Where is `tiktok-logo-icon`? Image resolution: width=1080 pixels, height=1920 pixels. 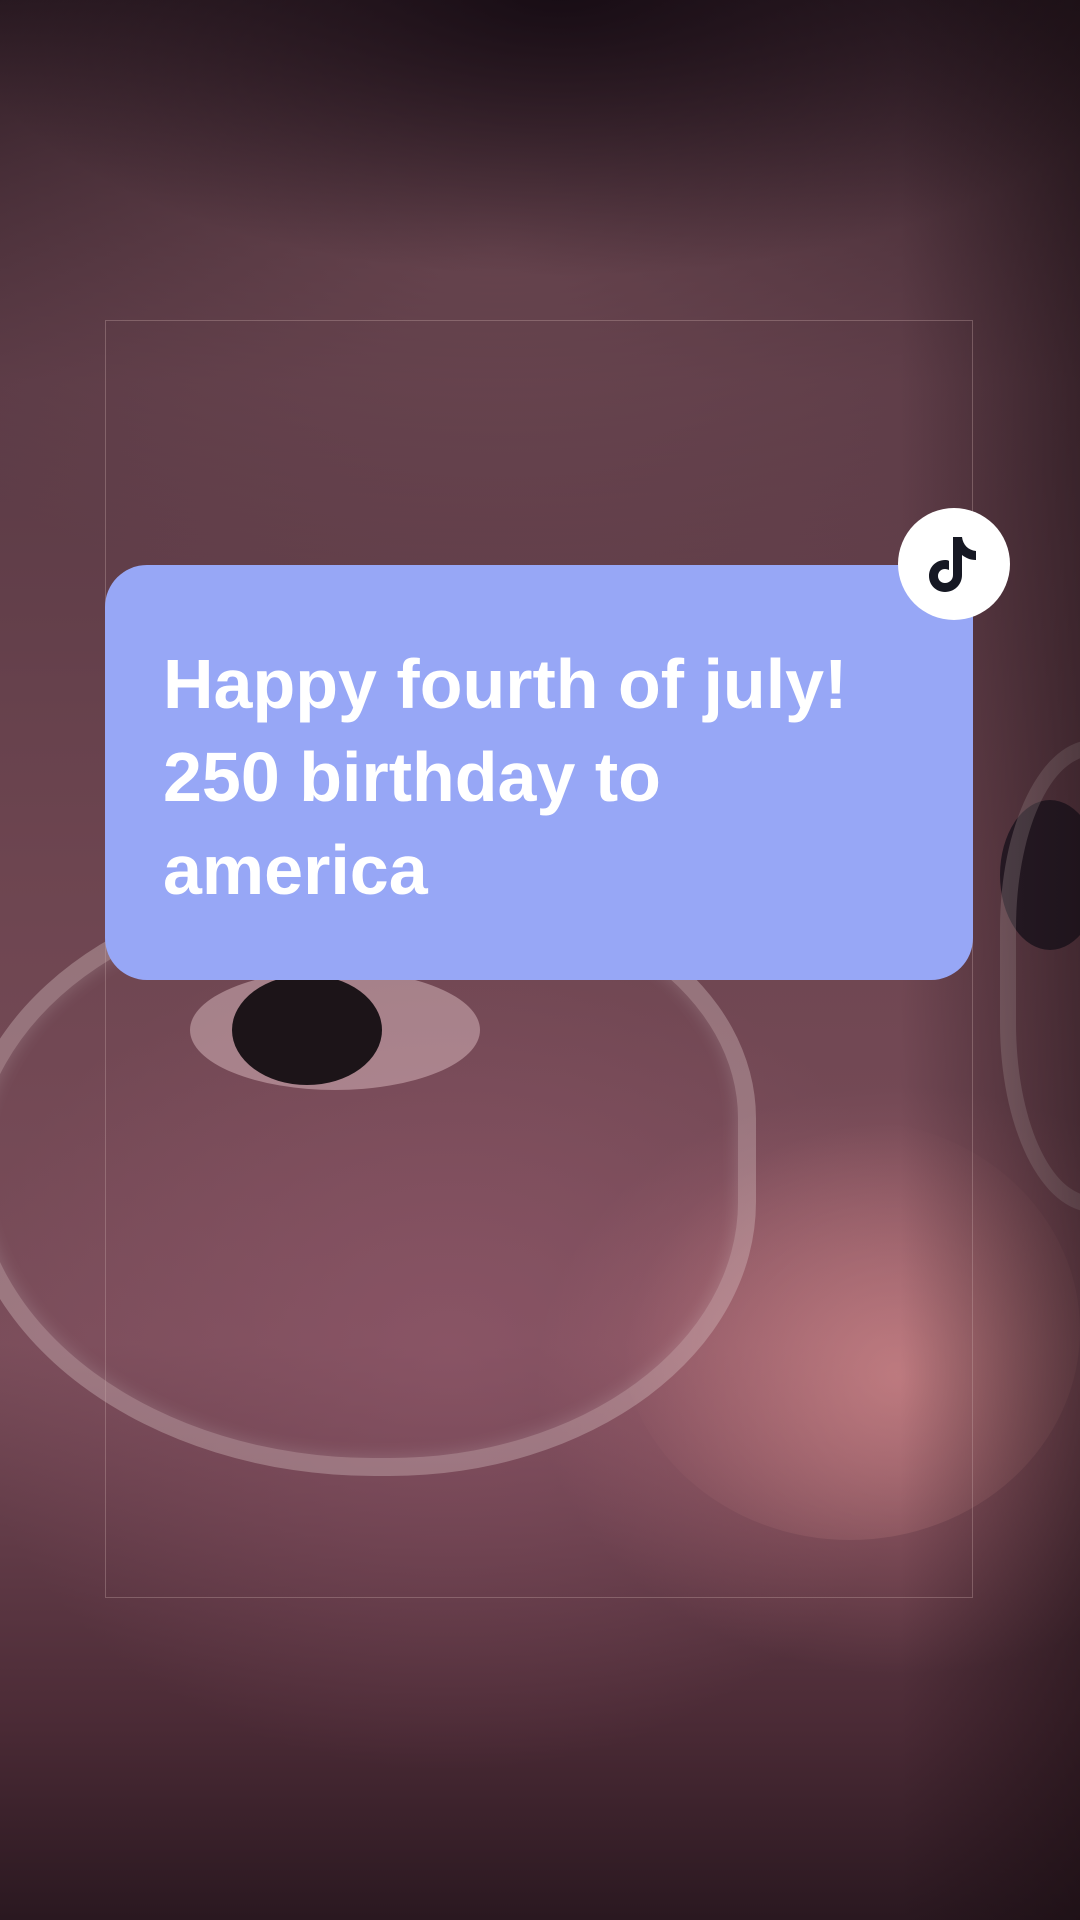
tiktok-logo-icon is located at coordinates (952, 564).